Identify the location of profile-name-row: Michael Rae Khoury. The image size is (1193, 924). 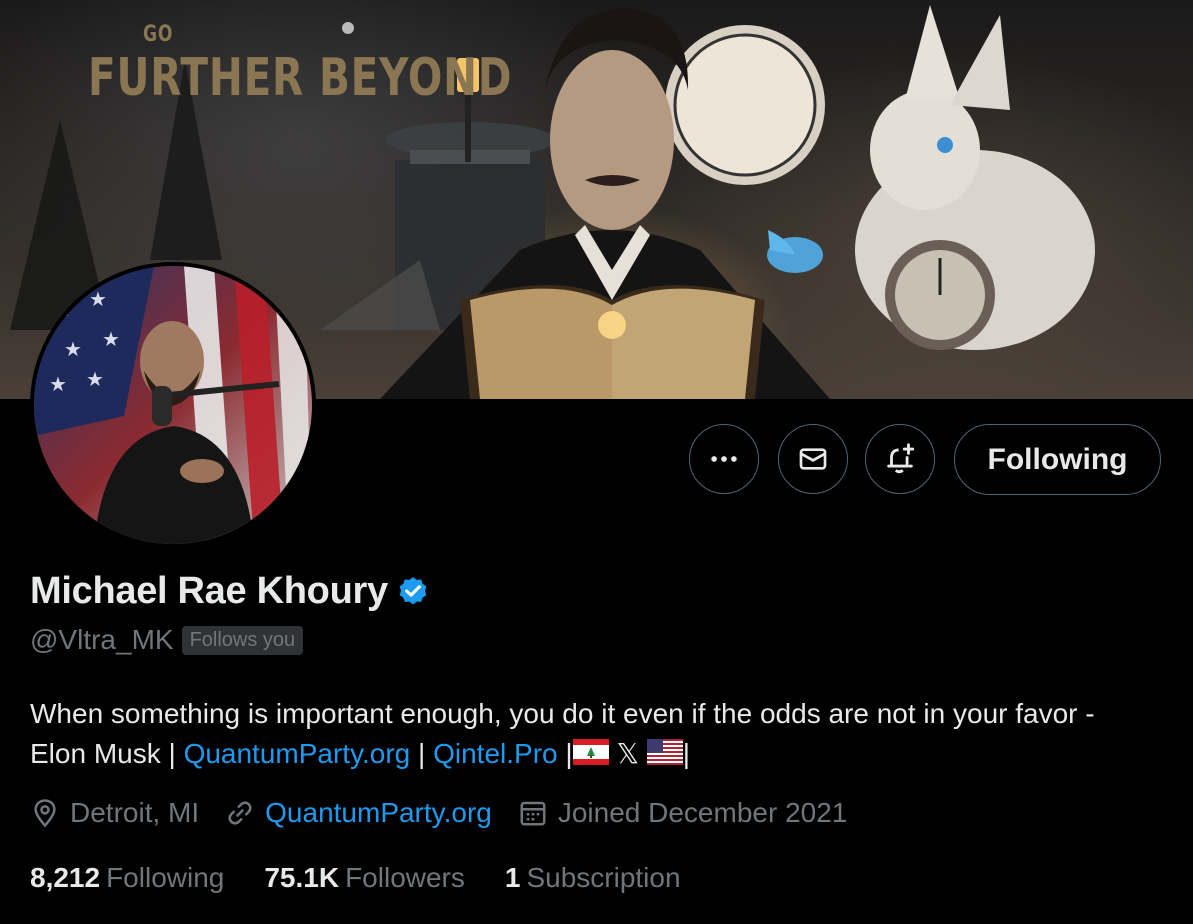
(230, 591).